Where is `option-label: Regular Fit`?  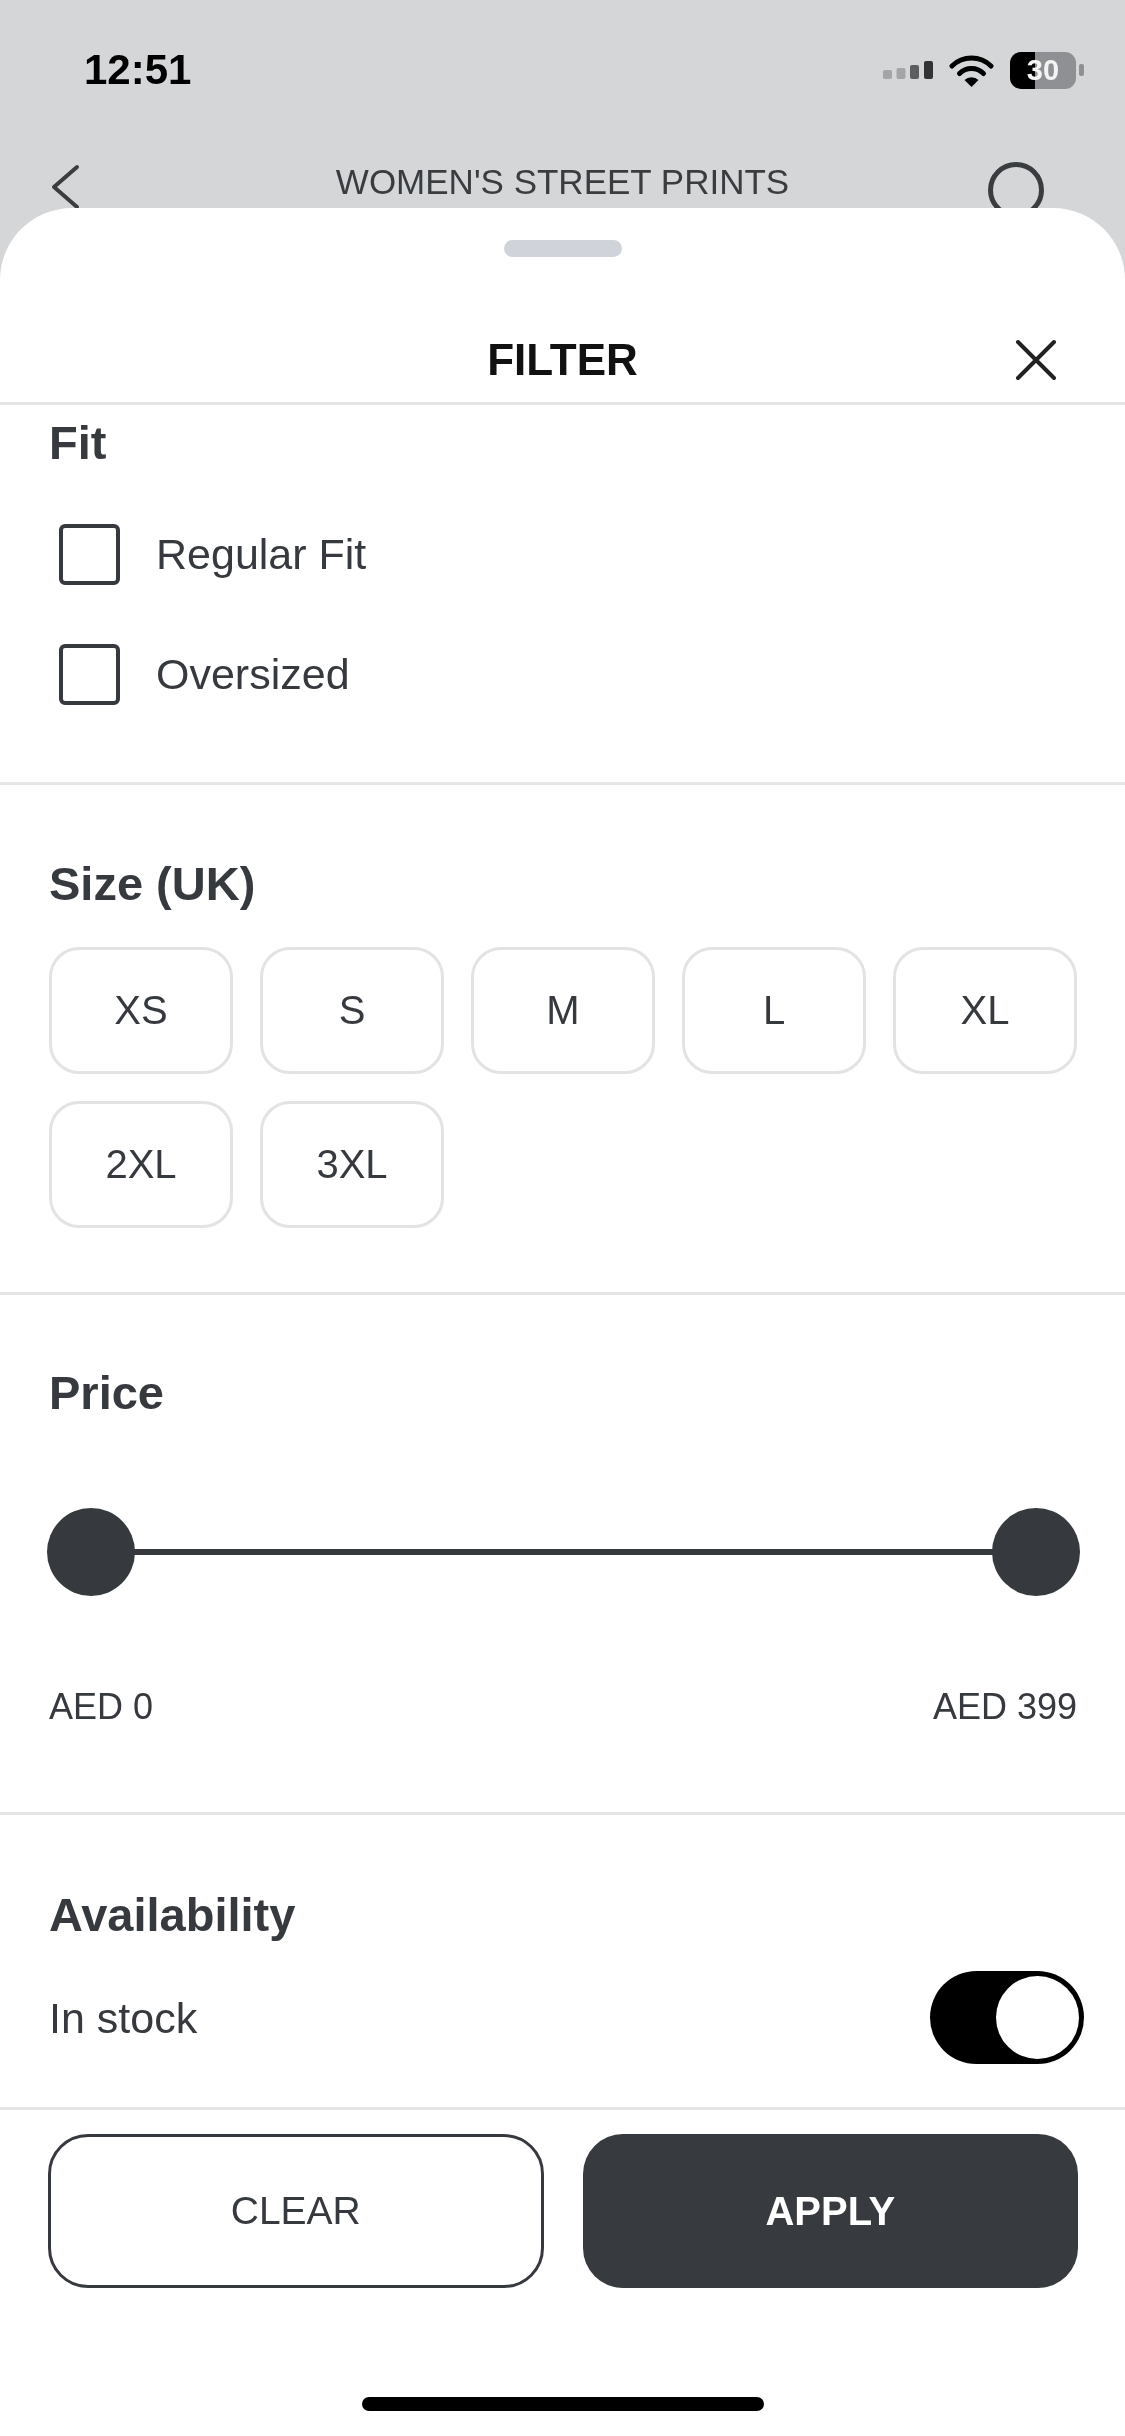
option-label: Regular Fit is located at coordinates (261, 554).